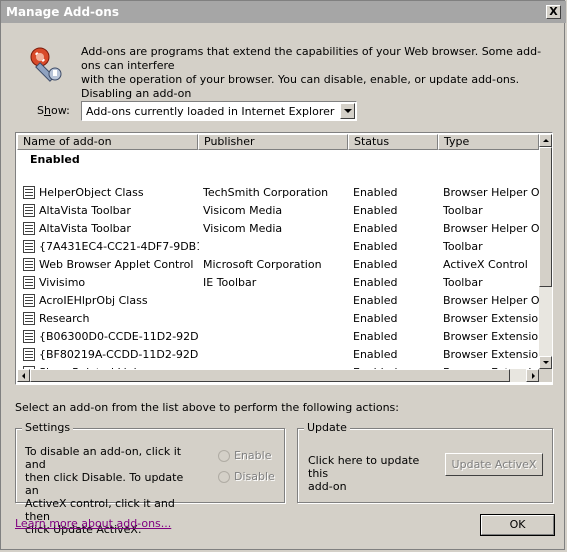 Image resolution: width=567 pixels, height=552 pixels. I want to click on cell-type: ActiveX Control, so click(485, 264).